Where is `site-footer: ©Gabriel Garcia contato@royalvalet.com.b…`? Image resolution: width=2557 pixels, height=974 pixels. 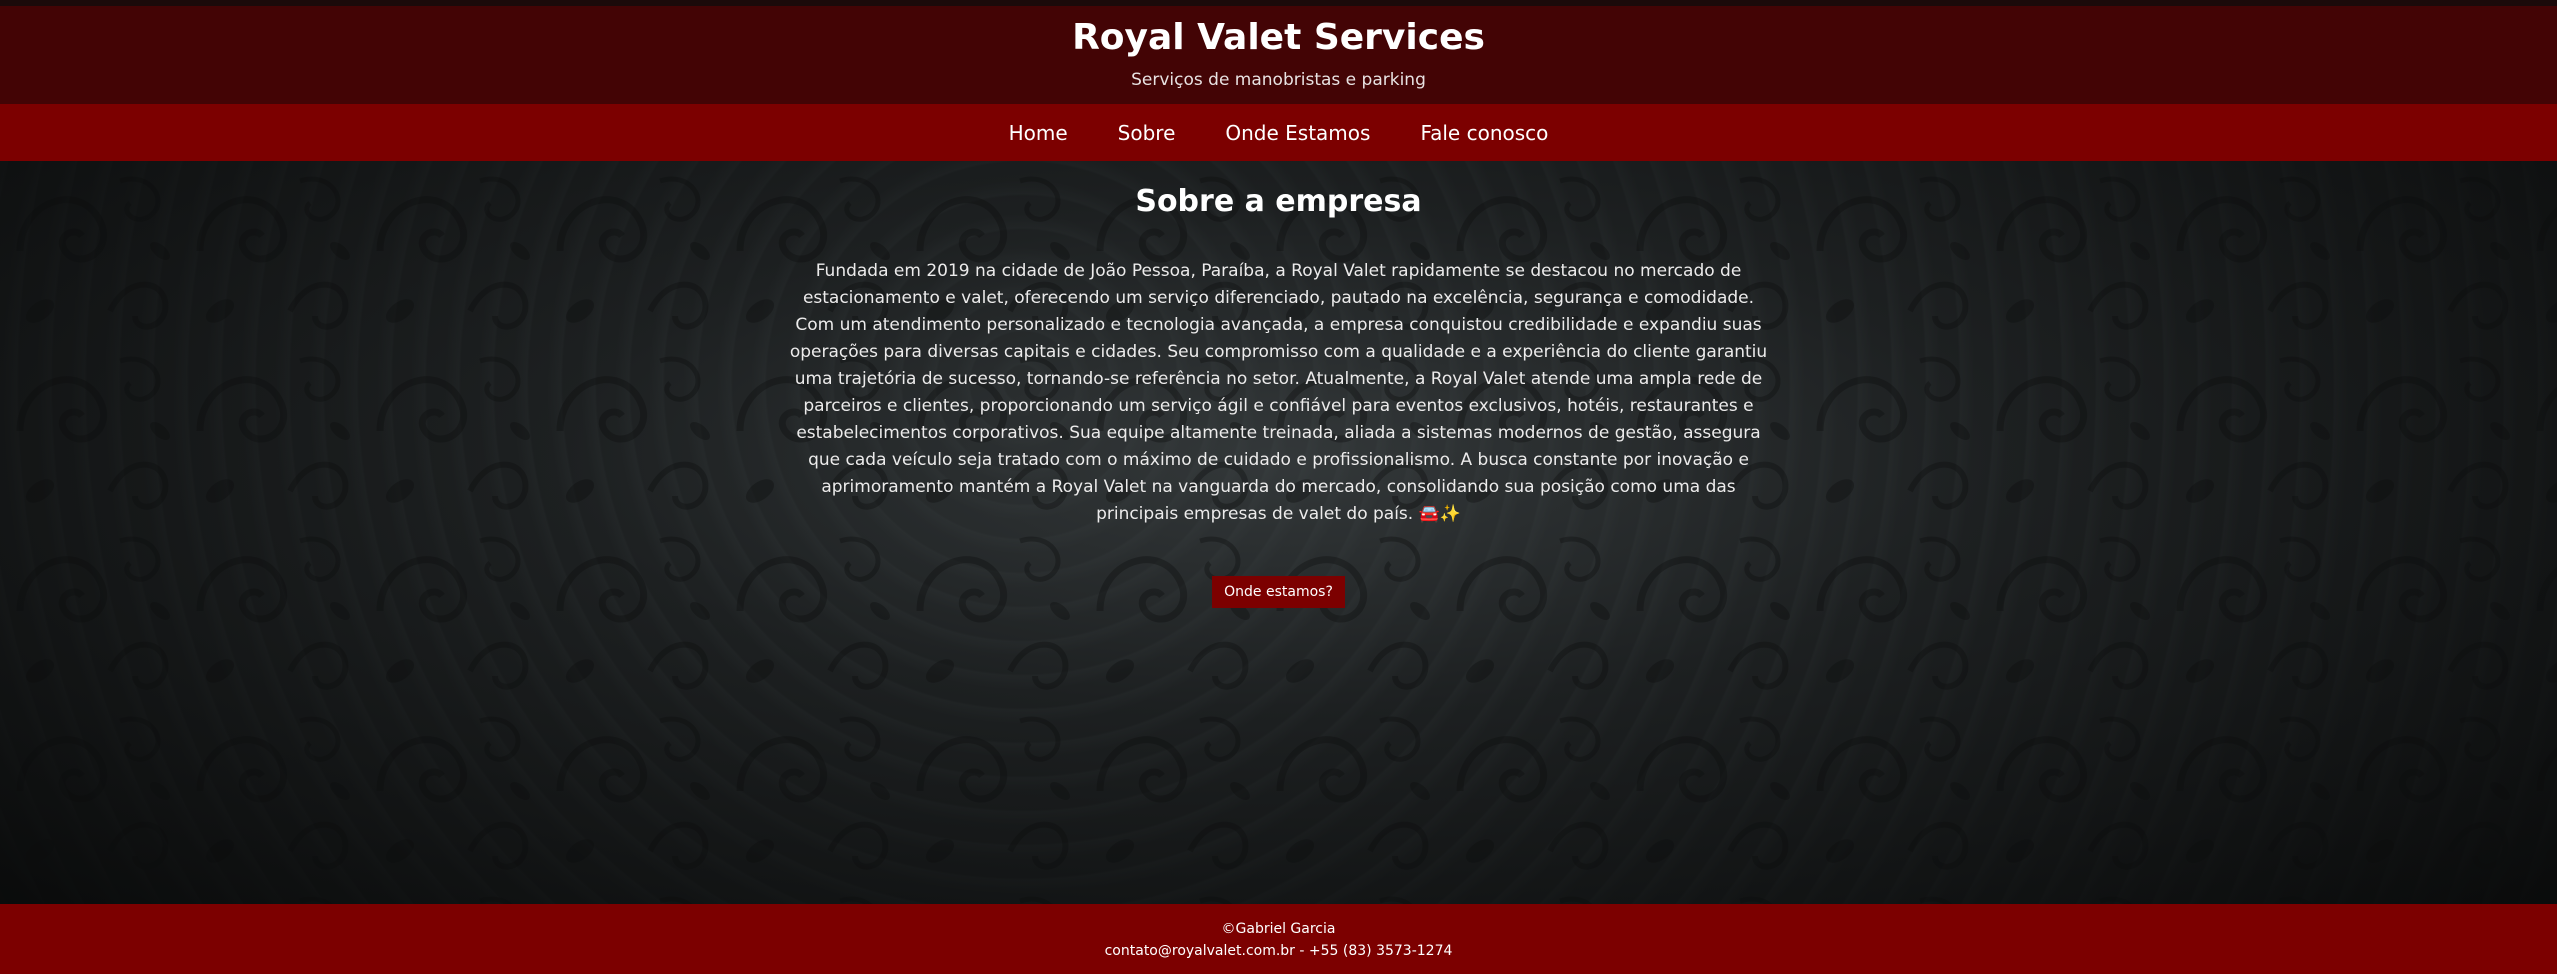 site-footer: ©Gabriel Garcia contato@royalvalet.com.b… is located at coordinates (1278, 939).